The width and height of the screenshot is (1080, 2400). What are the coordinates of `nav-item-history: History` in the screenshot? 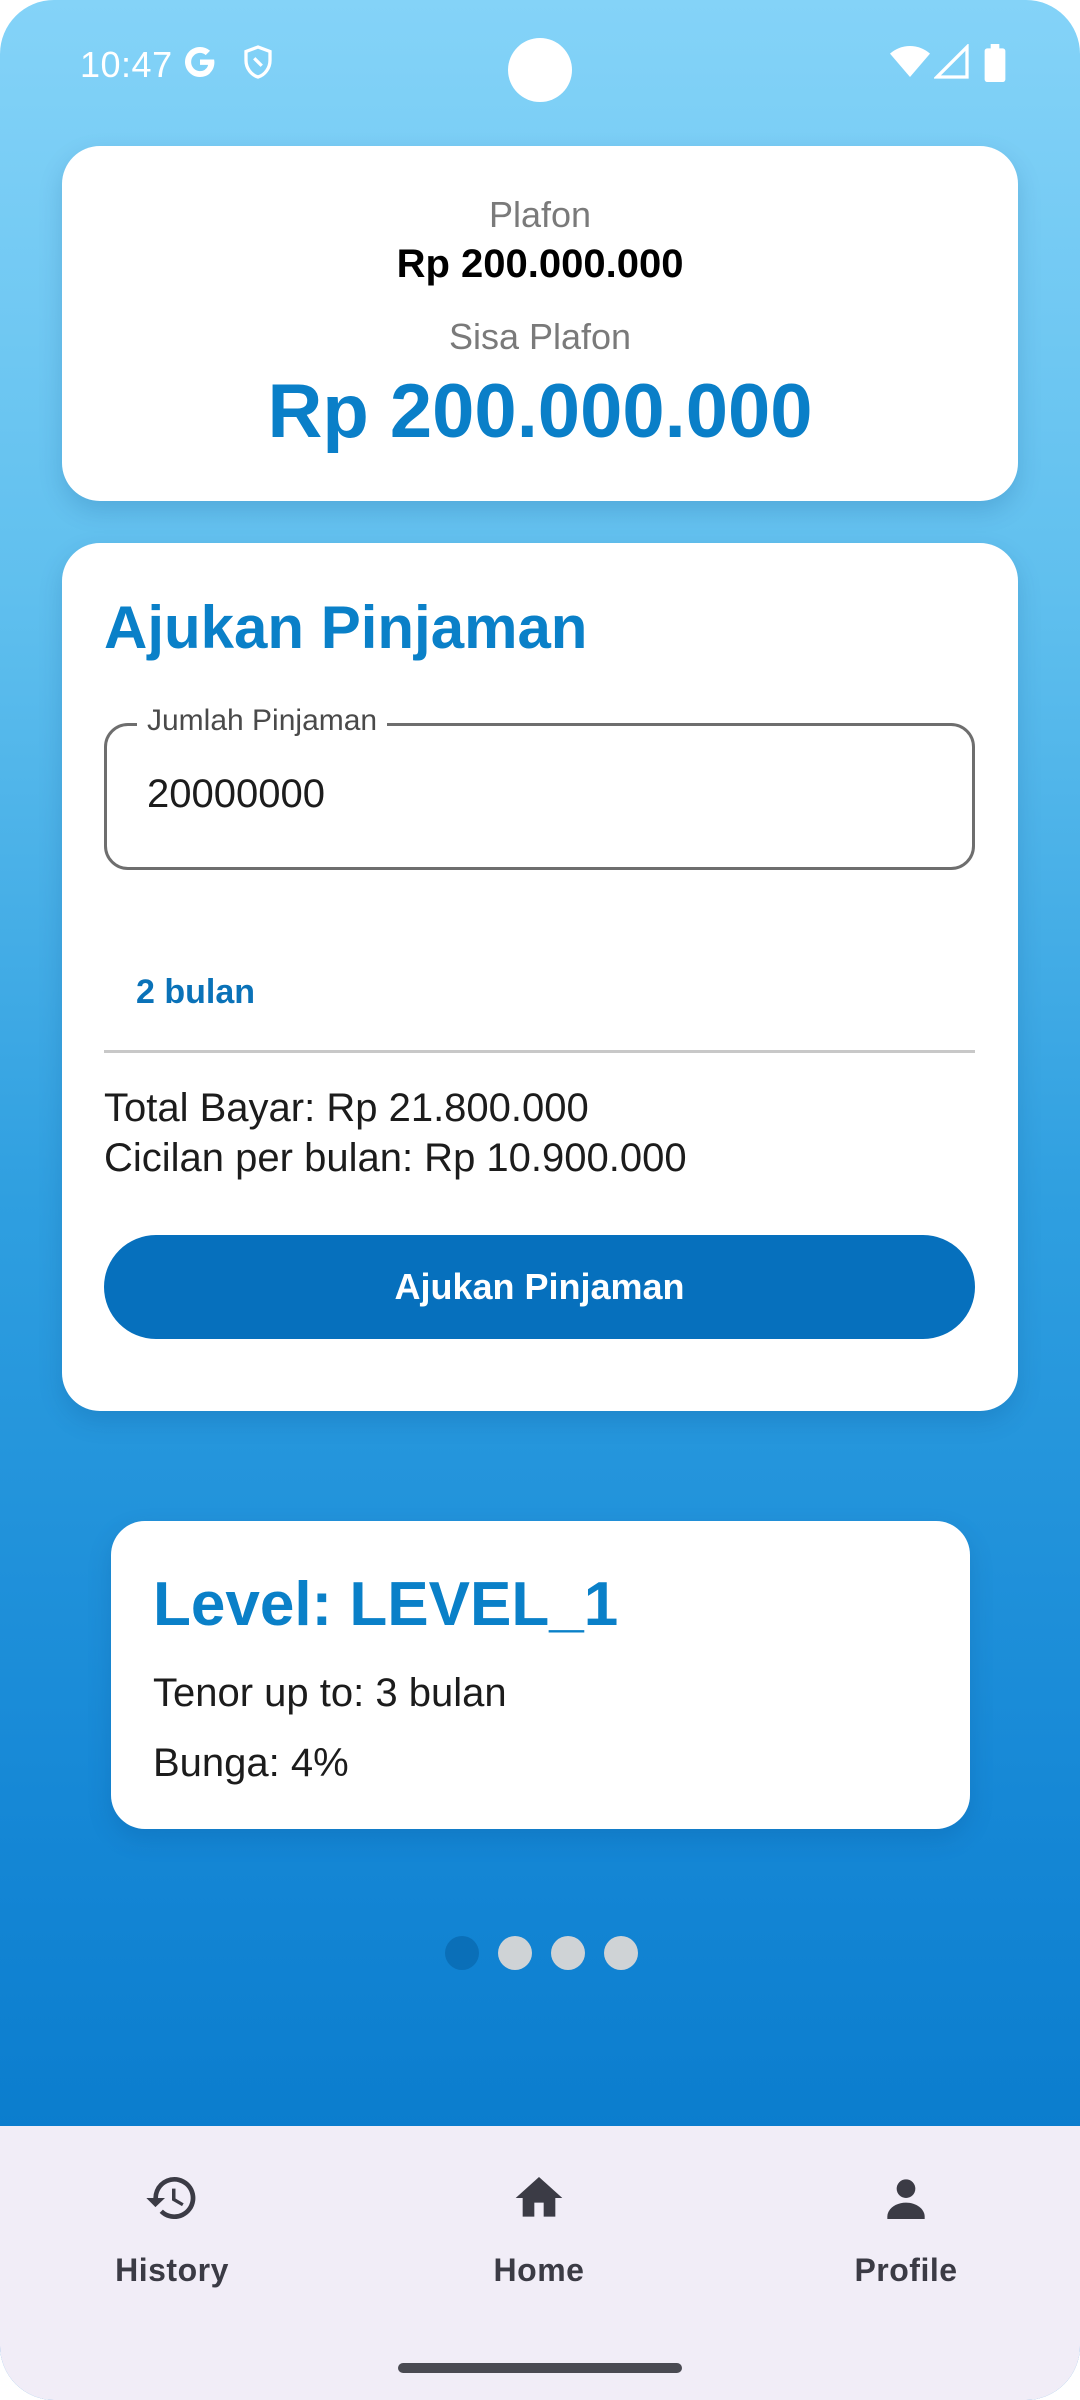 It's located at (172, 2226).